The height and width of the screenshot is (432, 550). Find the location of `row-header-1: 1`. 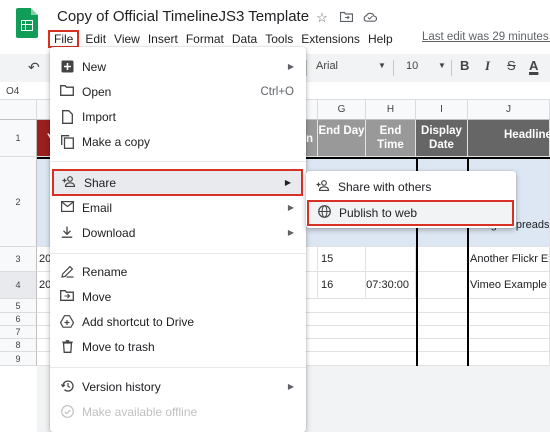

row-header-1: 1 is located at coordinates (18, 138).